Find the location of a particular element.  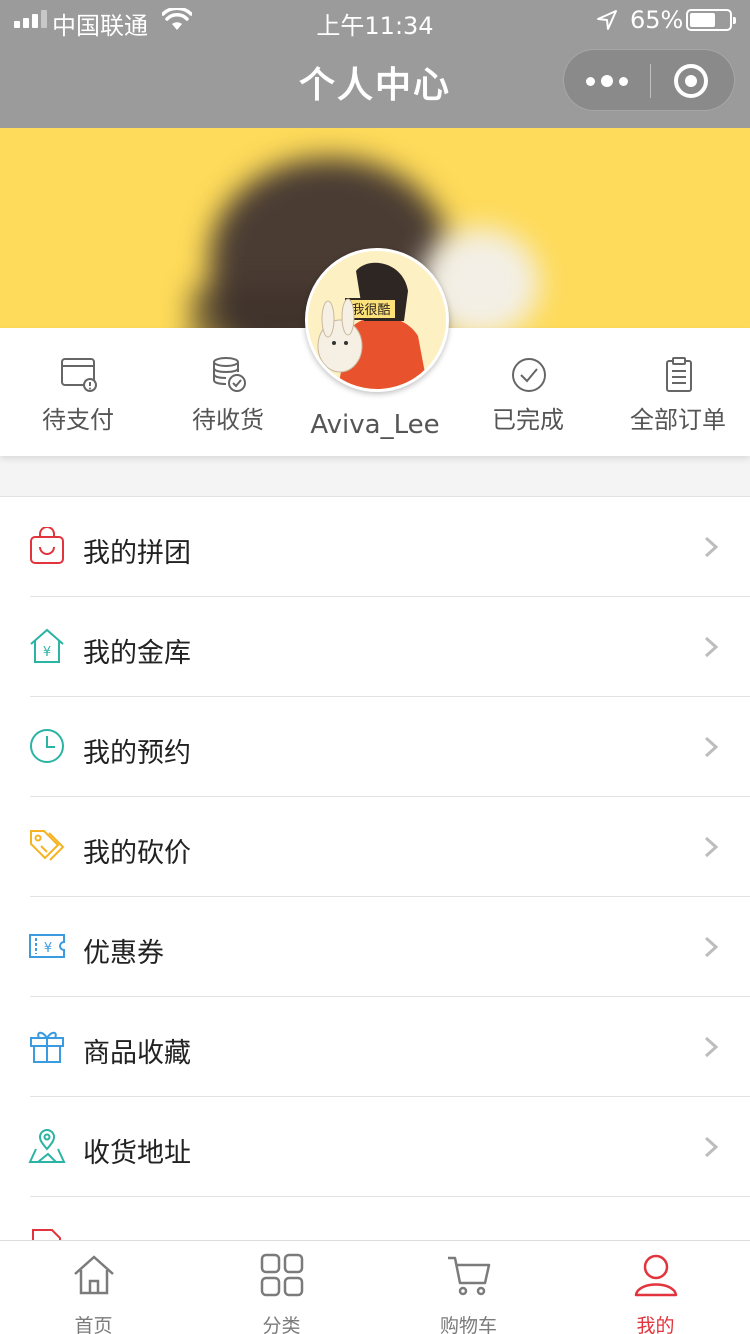

menu-item-label: 我的砍价 is located at coordinates (137, 853).